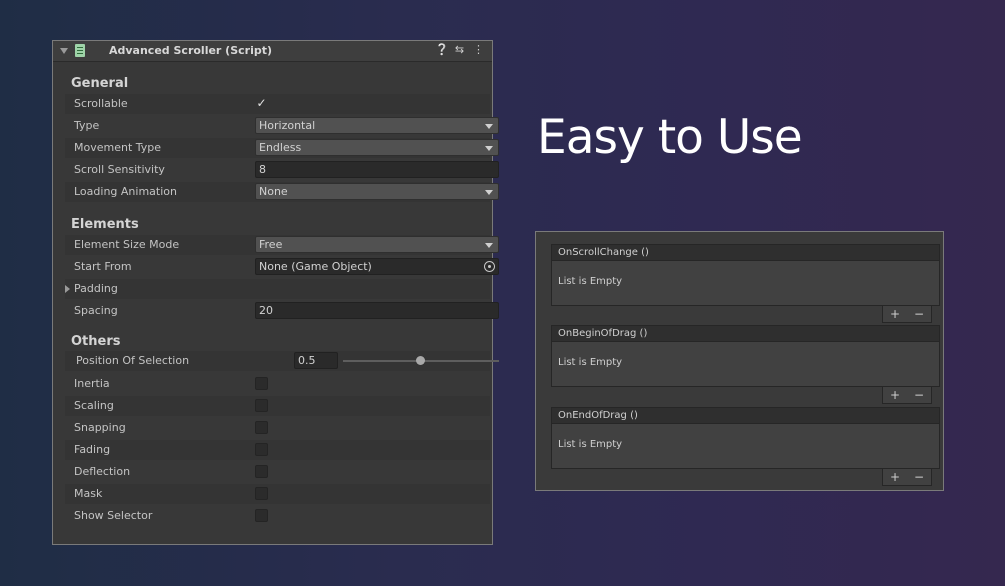  I want to click on padding-label: Padding, so click(96, 288).